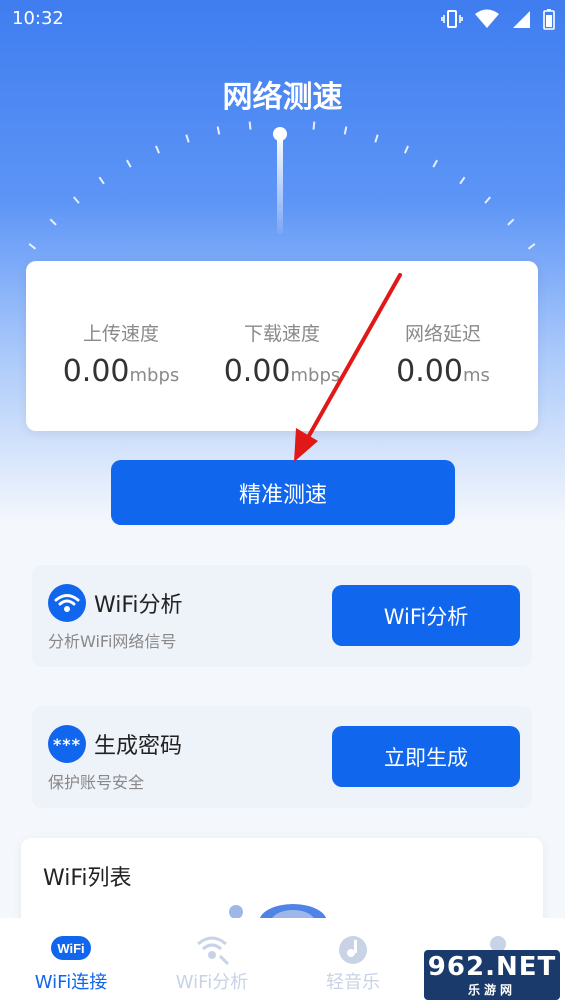  Describe the element at coordinates (96, 782) in the screenshot. I see `generate-password-desc: 保护账号安全` at that location.